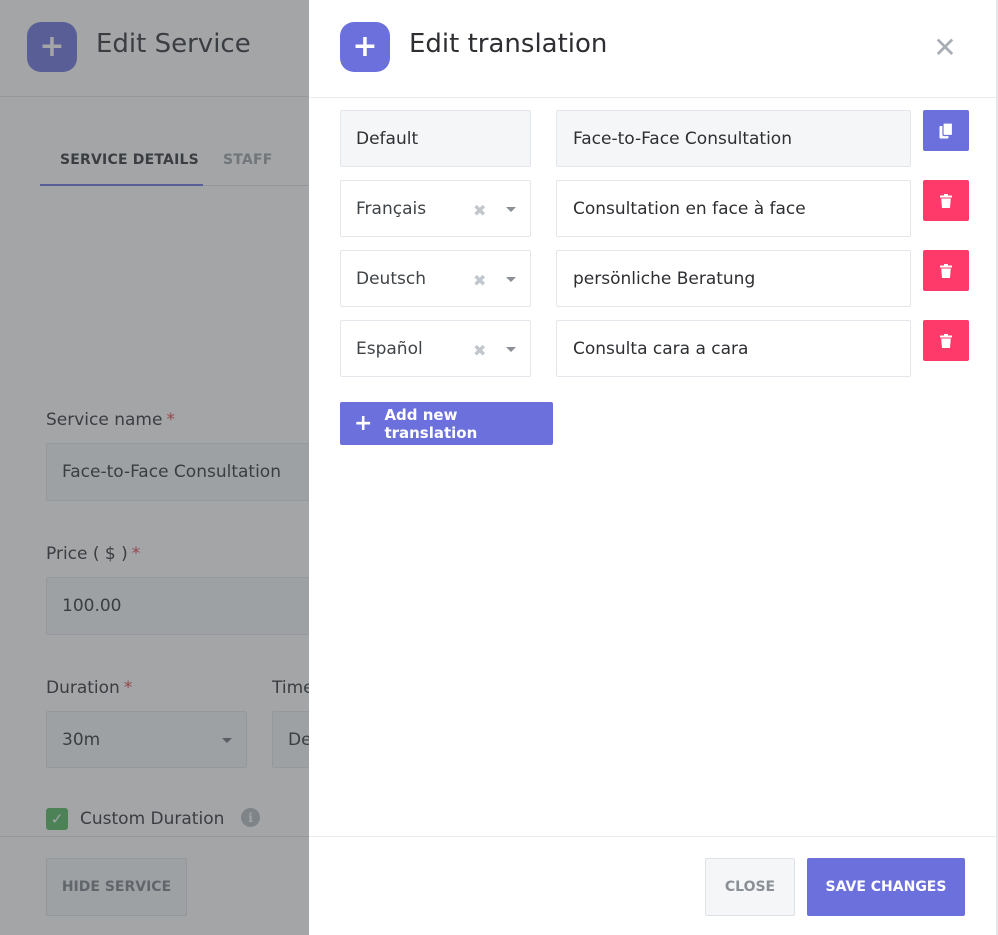 This screenshot has height=935, width=998. What do you see at coordinates (391, 208) in the screenshot?
I see `language-value: Français` at bounding box center [391, 208].